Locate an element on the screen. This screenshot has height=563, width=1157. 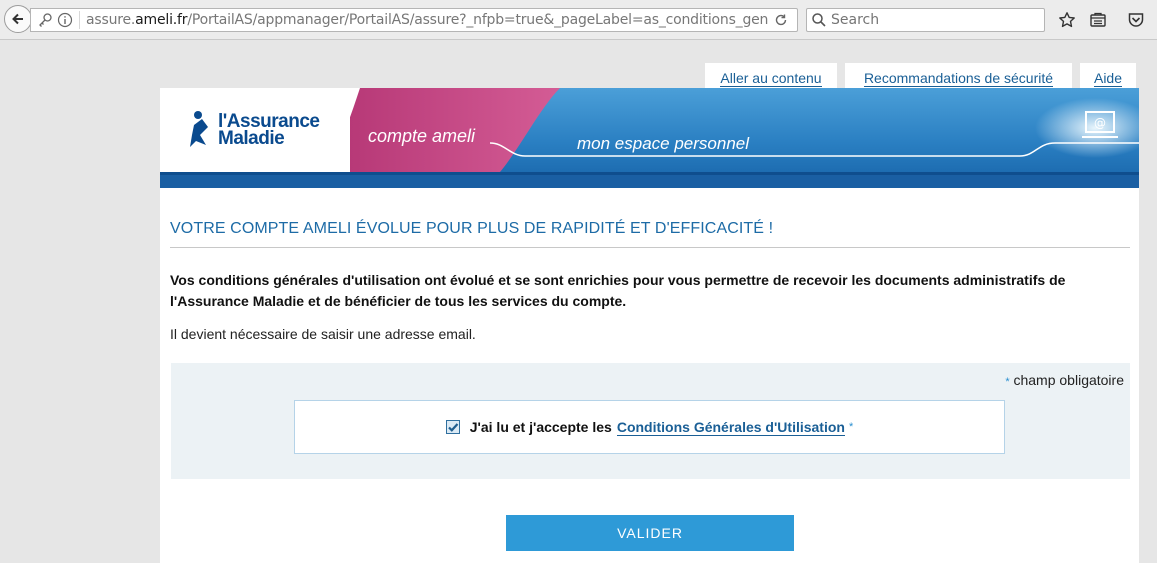
url-identity is located at coordinates (55, 20).